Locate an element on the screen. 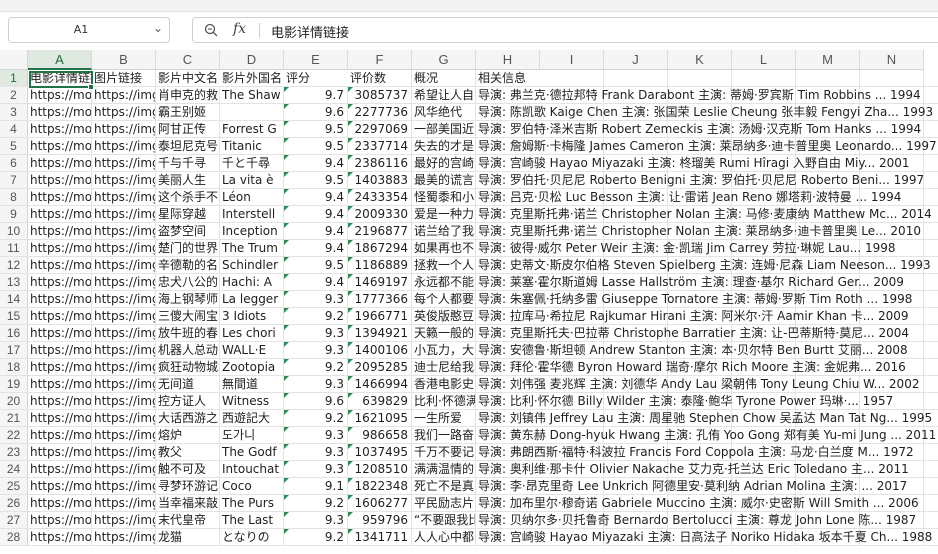 This screenshot has width=938, height=554. cell-c: 三傻大闹宝 is located at coordinates (188, 316).